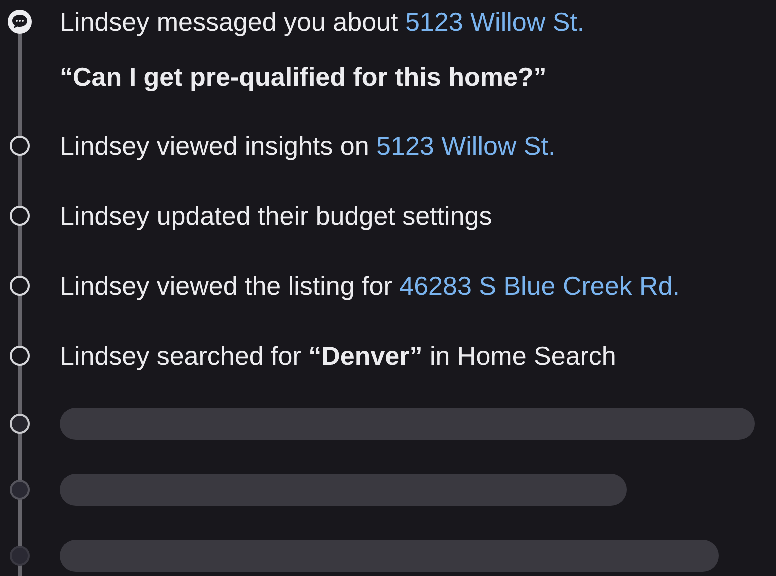  Describe the element at coordinates (304, 77) in the screenshot. I see `message-quote: “Can I get pre-qualified for this home?”` at that location.